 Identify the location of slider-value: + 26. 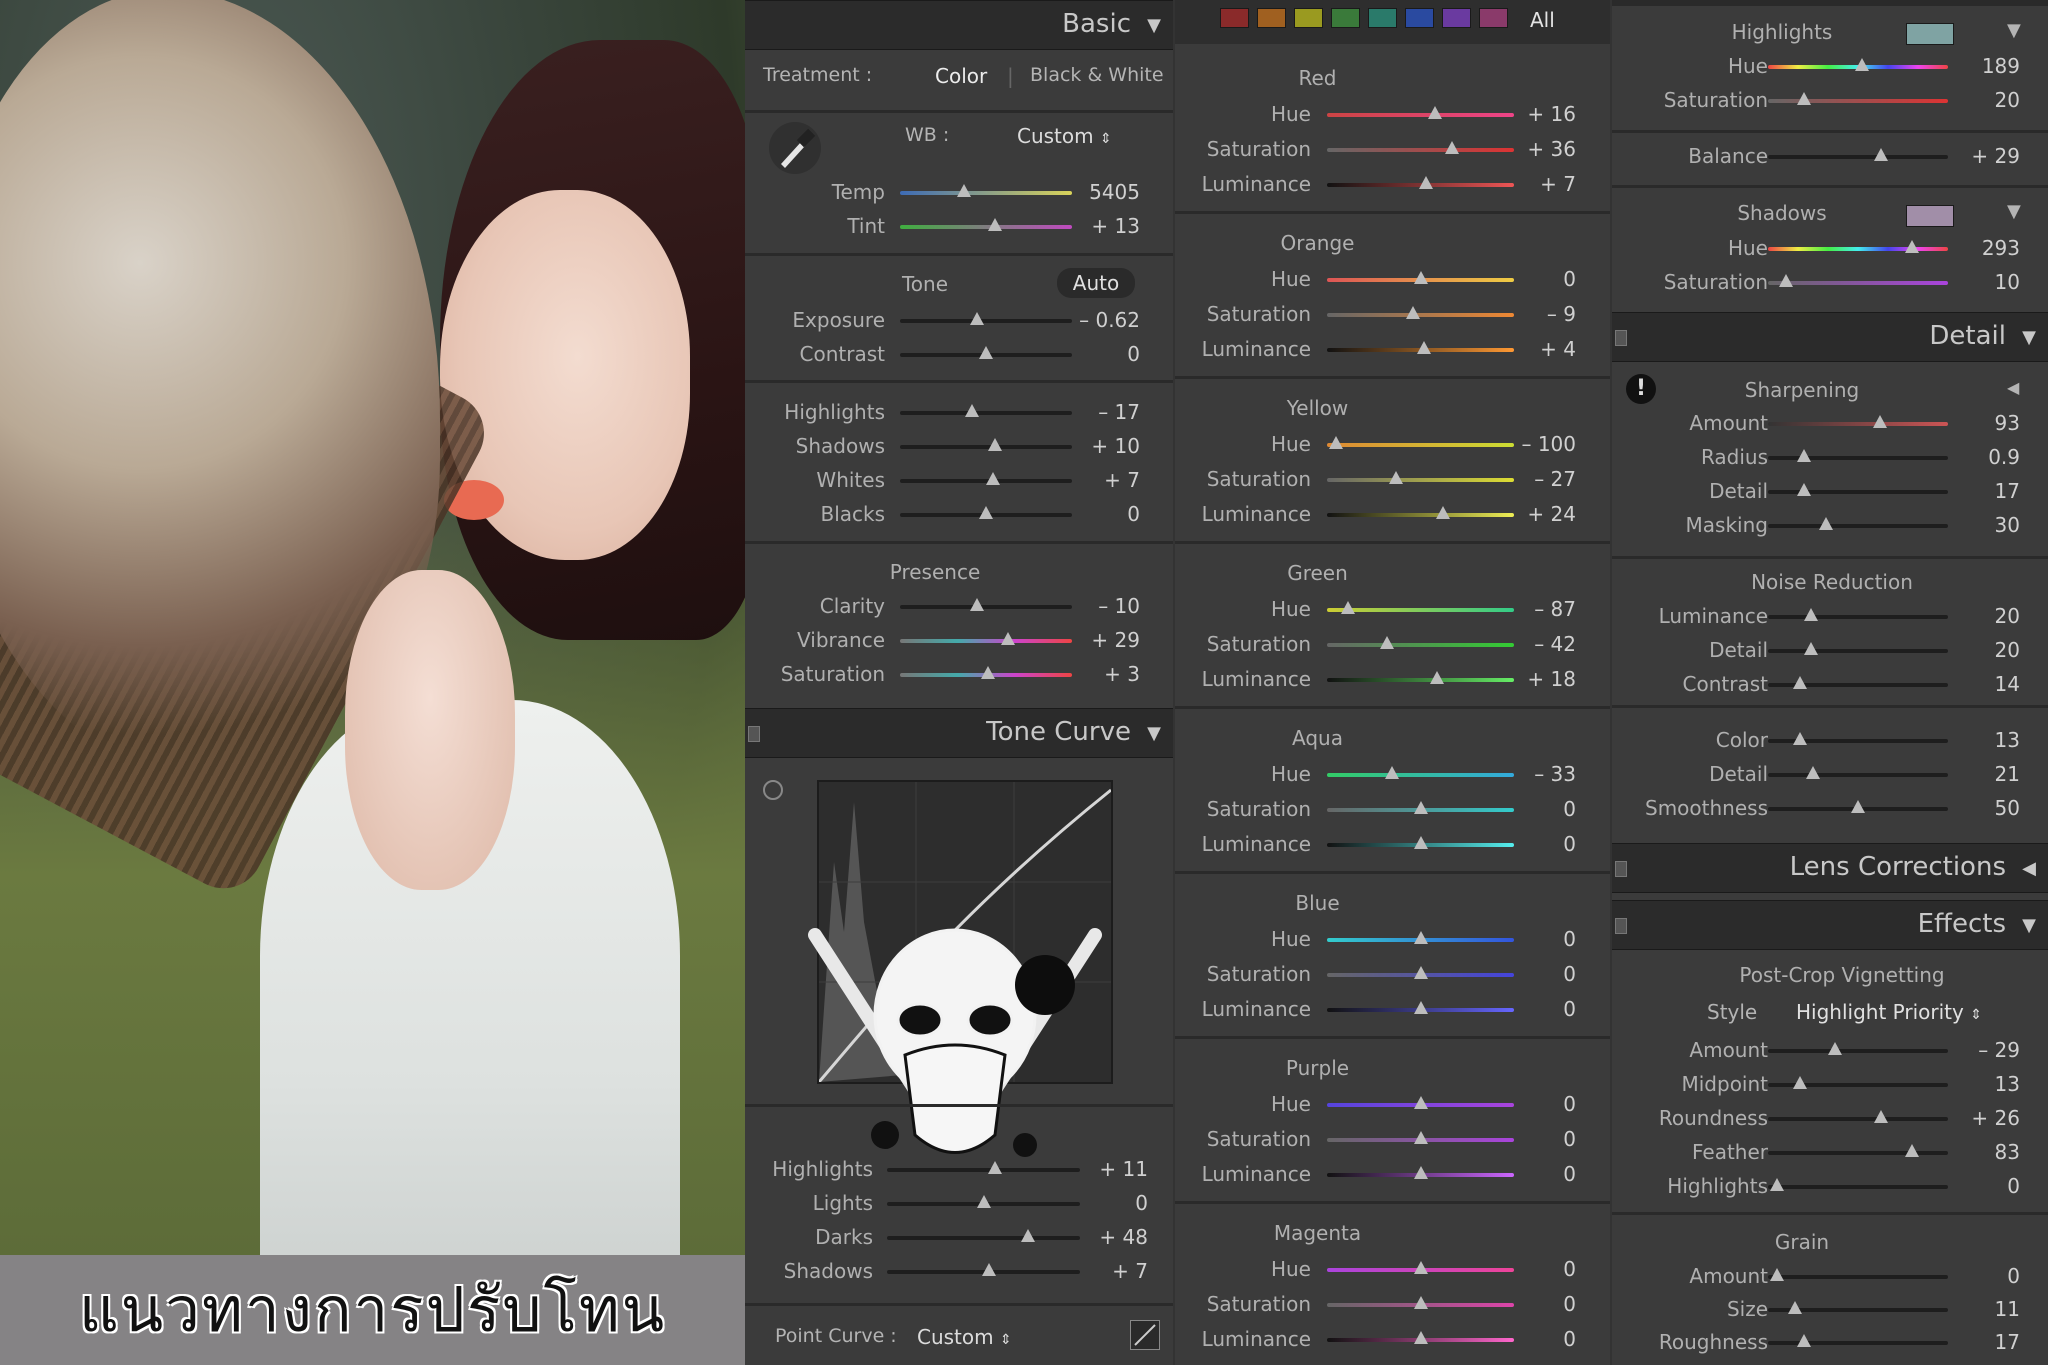
(1984, 1118).